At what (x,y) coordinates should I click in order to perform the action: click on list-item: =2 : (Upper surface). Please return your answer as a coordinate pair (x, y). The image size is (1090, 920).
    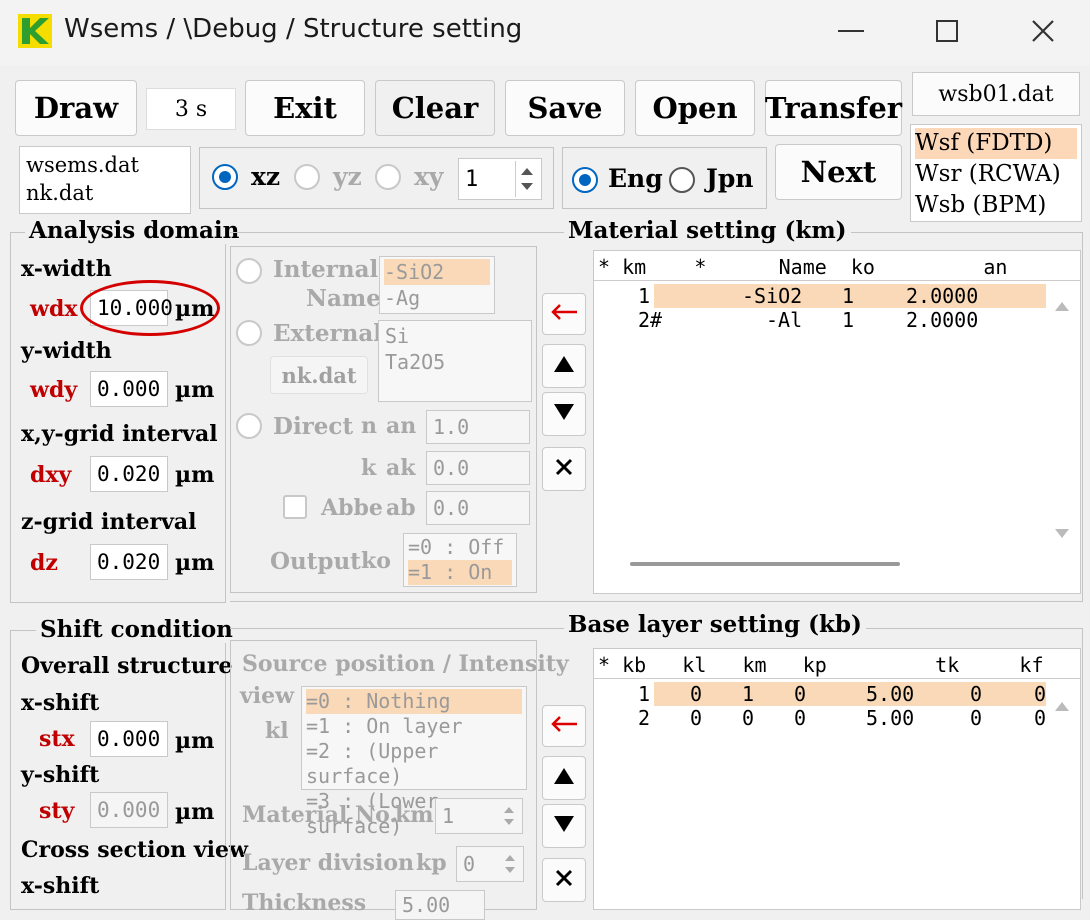
    Looking at the image, I should click on (414, 764).